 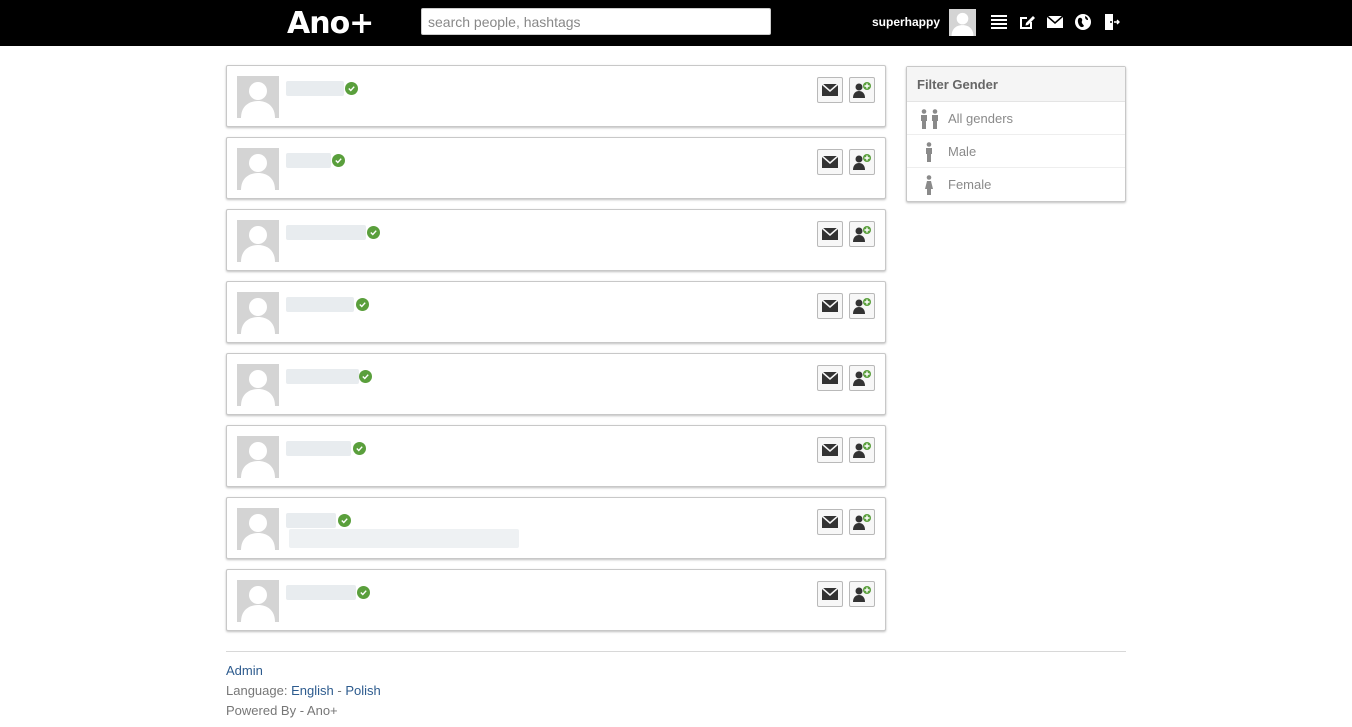 I want to click on search-input, so click(x=596, y=21).